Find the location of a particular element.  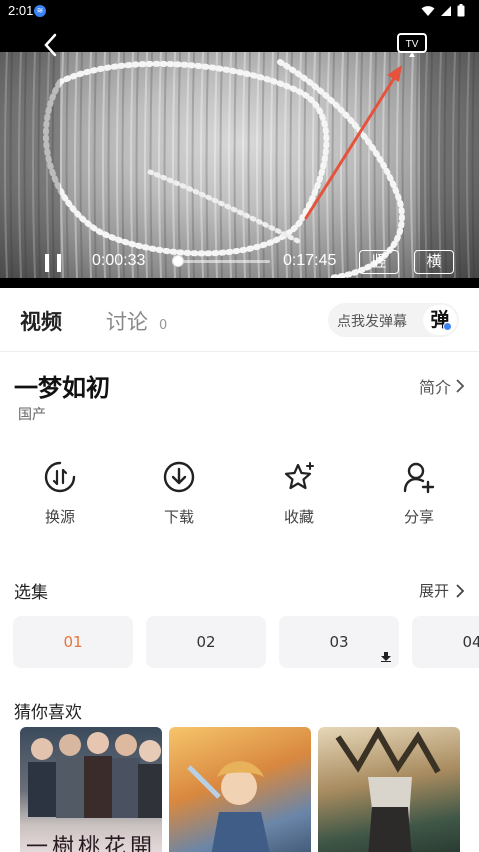

danmaku-toggle-button: 弹 is located at coordinates (440, 320).